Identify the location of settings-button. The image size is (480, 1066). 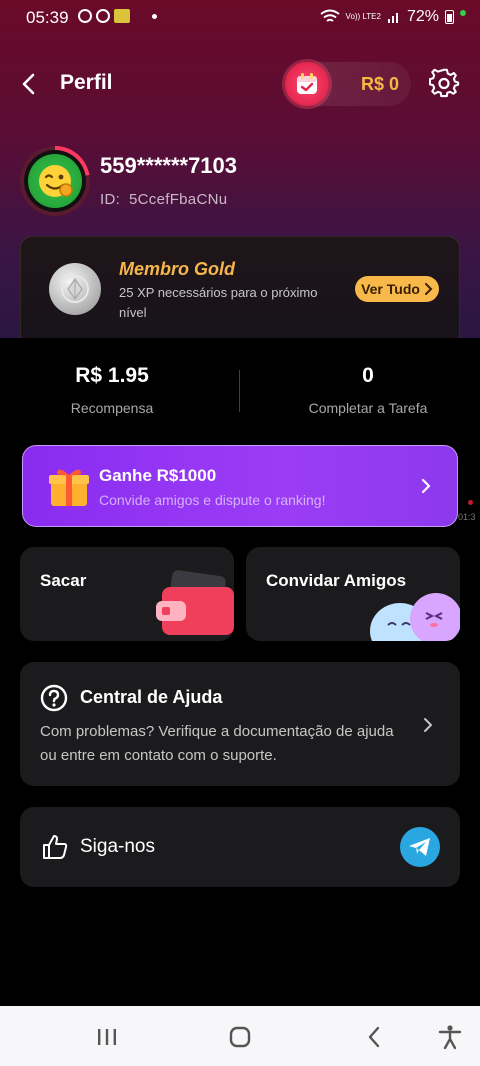
(444, 84).